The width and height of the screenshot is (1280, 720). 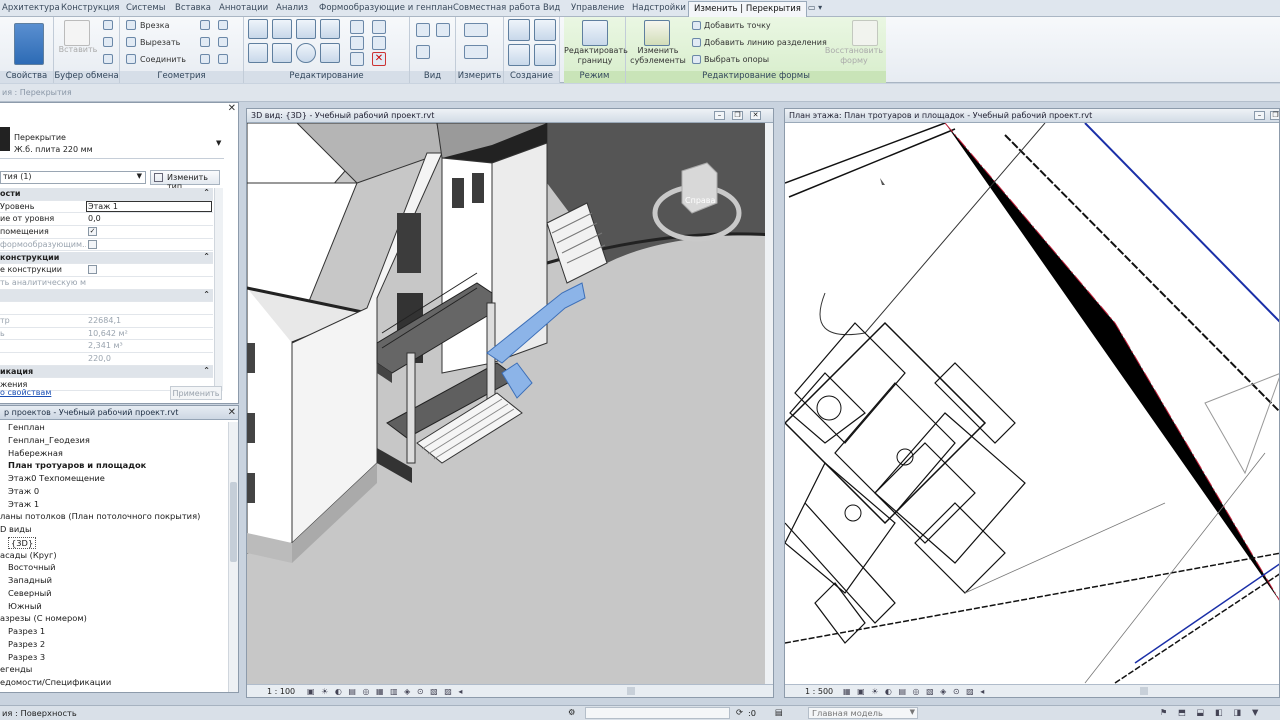 I want to click on browser-item: Генплан_Геодезия, so click(x=49, y=440).